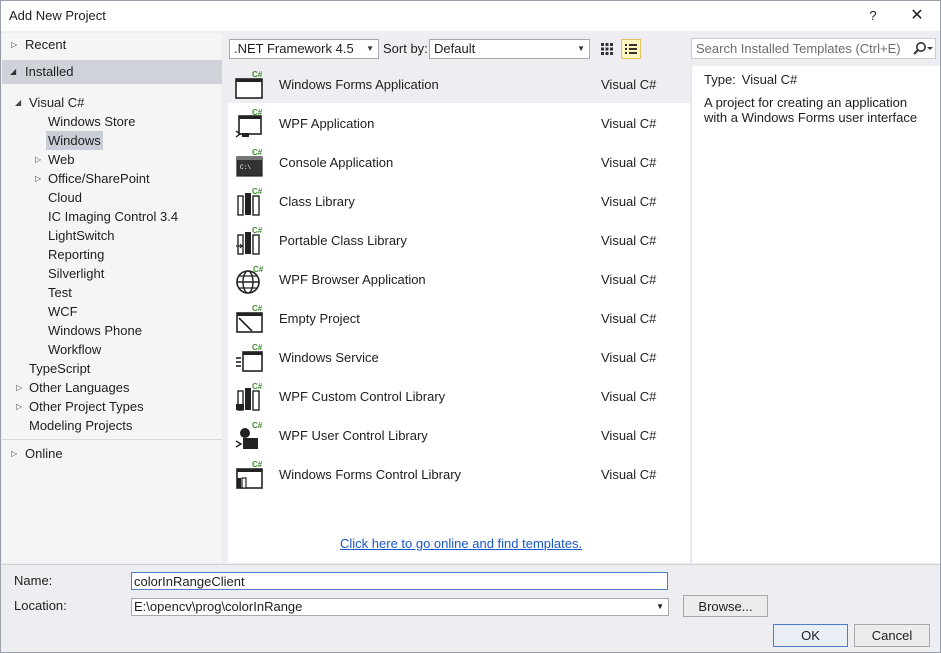  I want to click on list-view-button, so click(631, 49).